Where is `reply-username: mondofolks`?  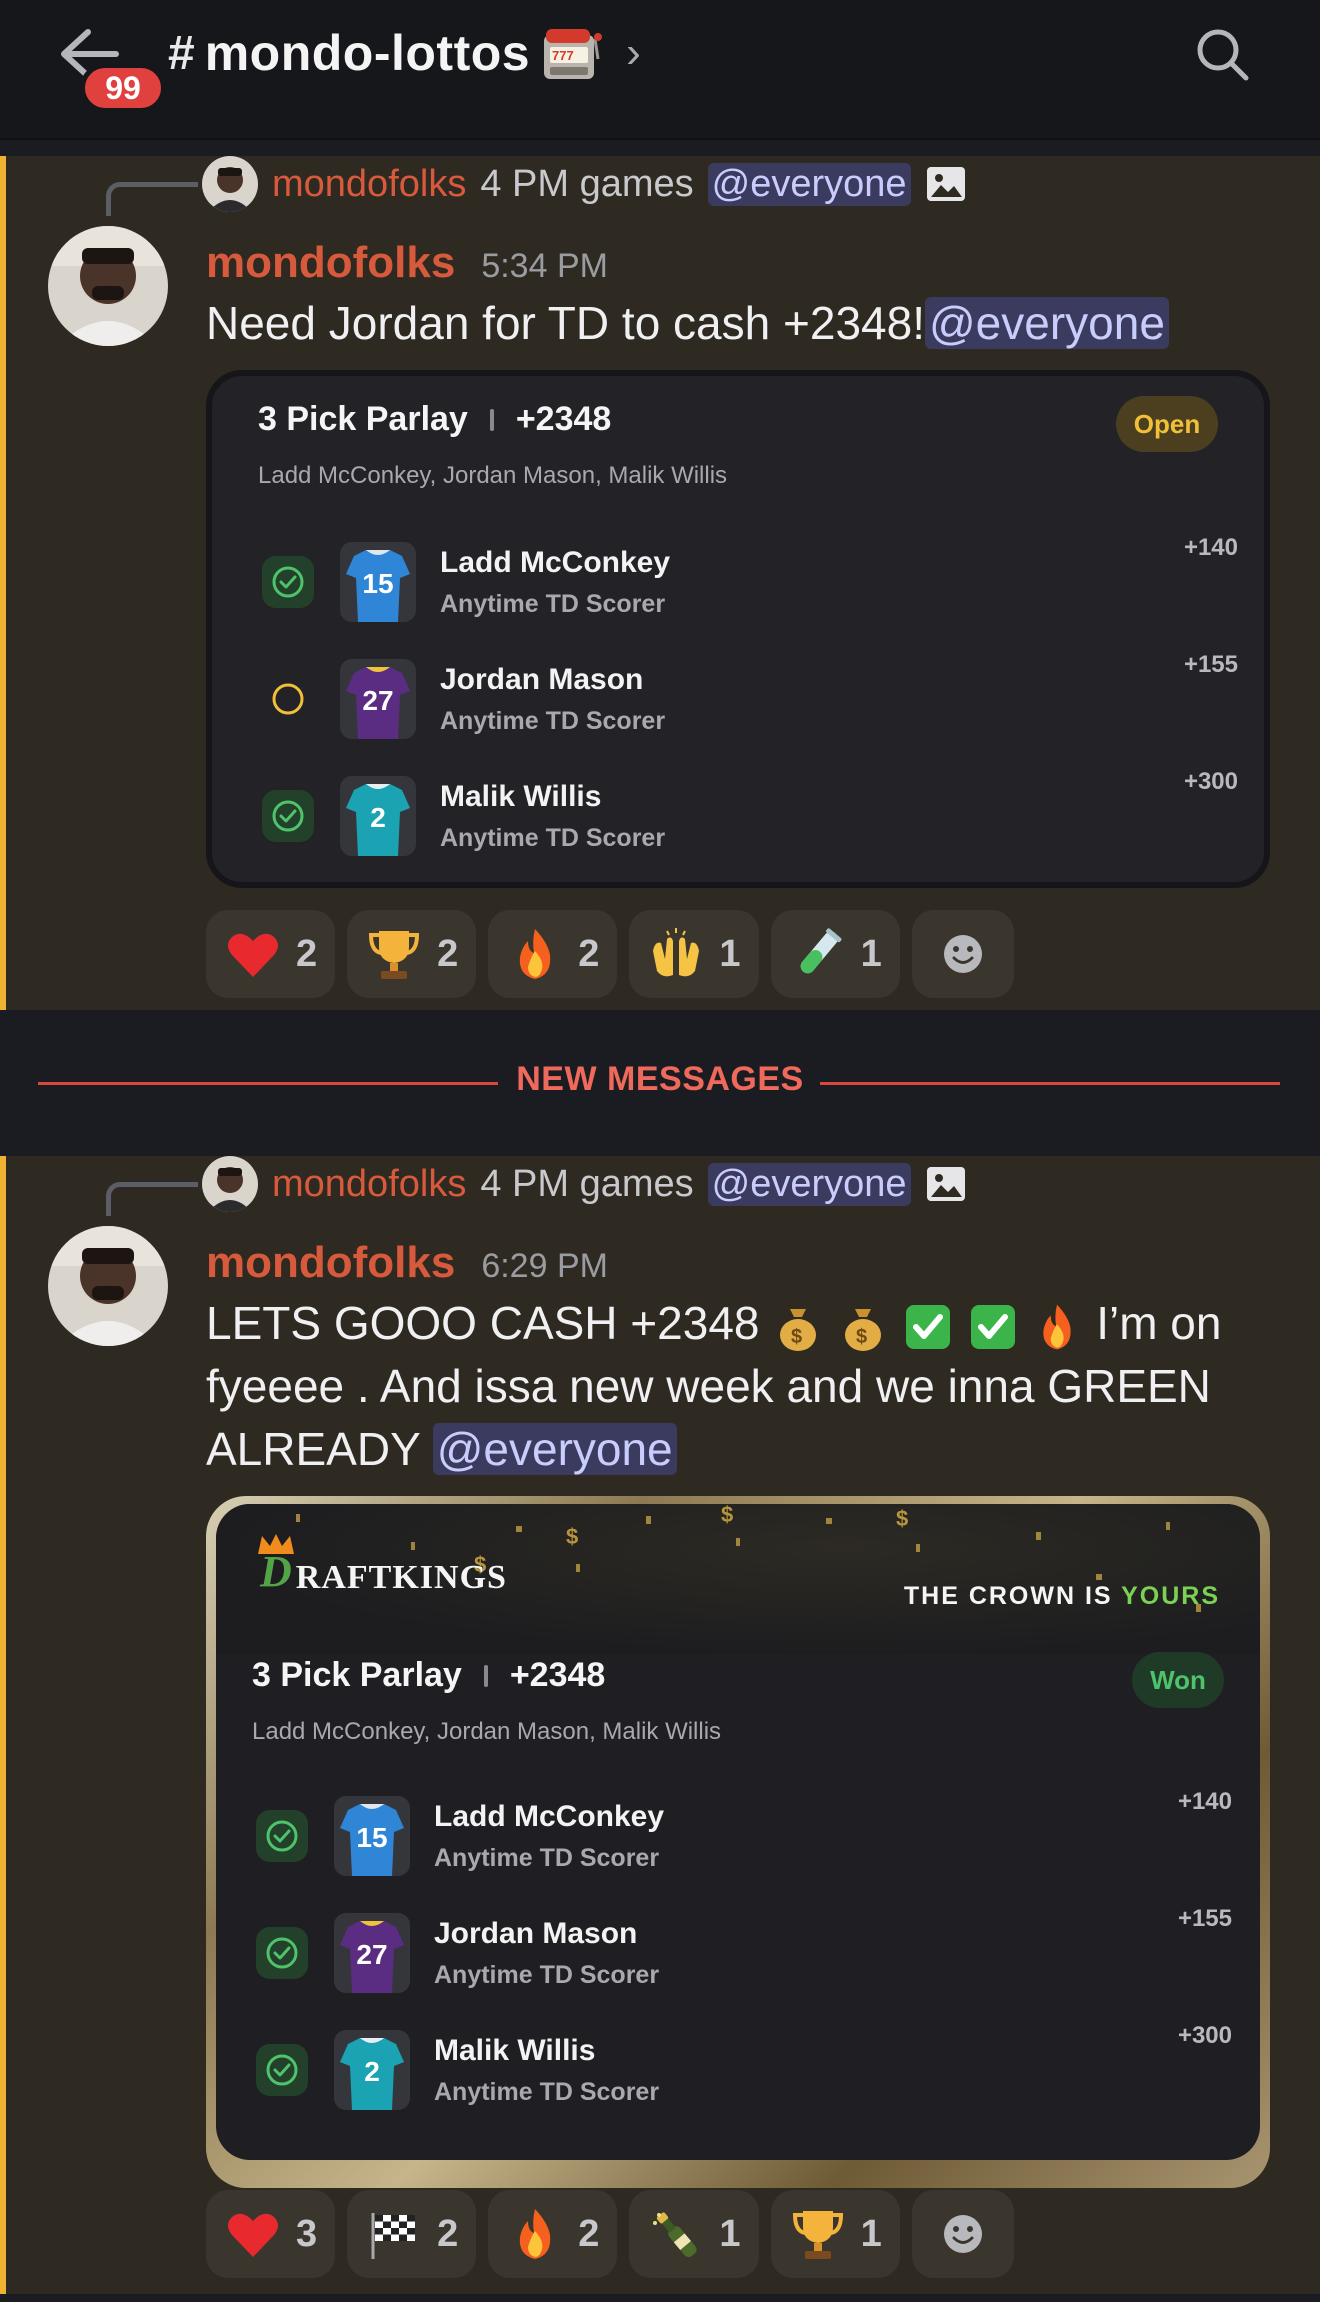
reply-username: mondofolks is located at coordinates (369, 1183).